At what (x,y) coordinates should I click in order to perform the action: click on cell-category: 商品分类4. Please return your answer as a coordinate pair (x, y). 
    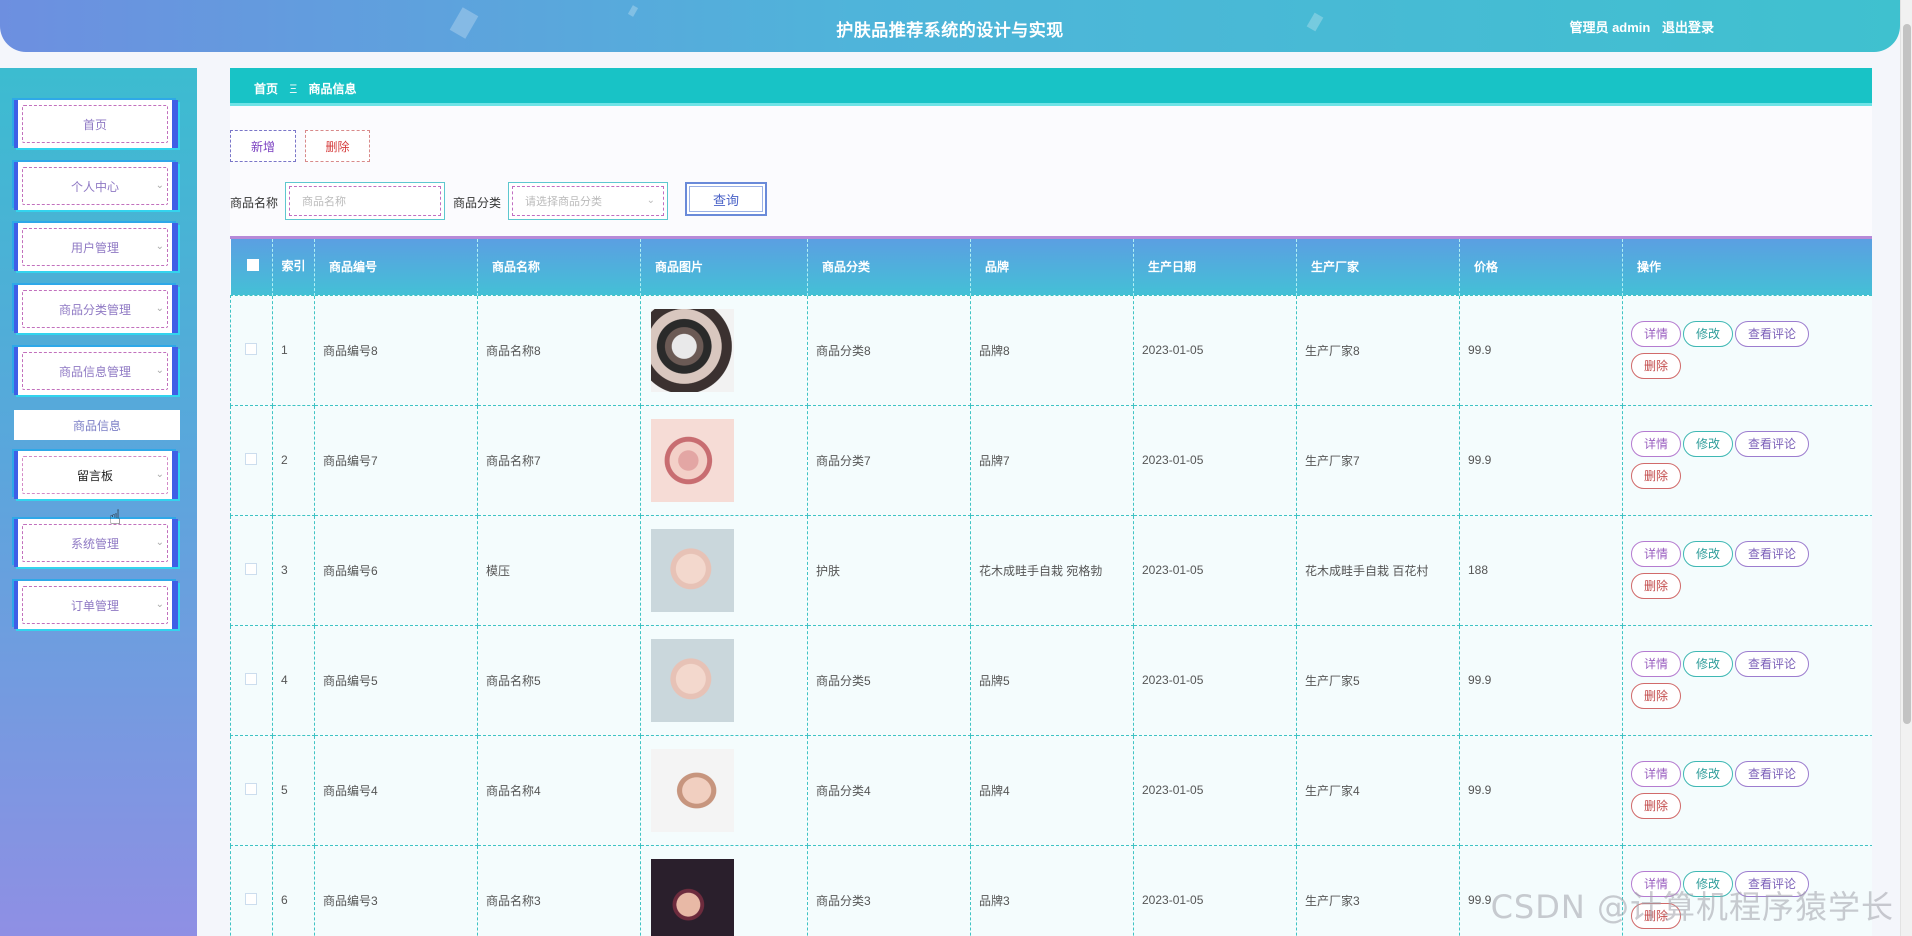
    Looking at the image, I should click on (889, 790).